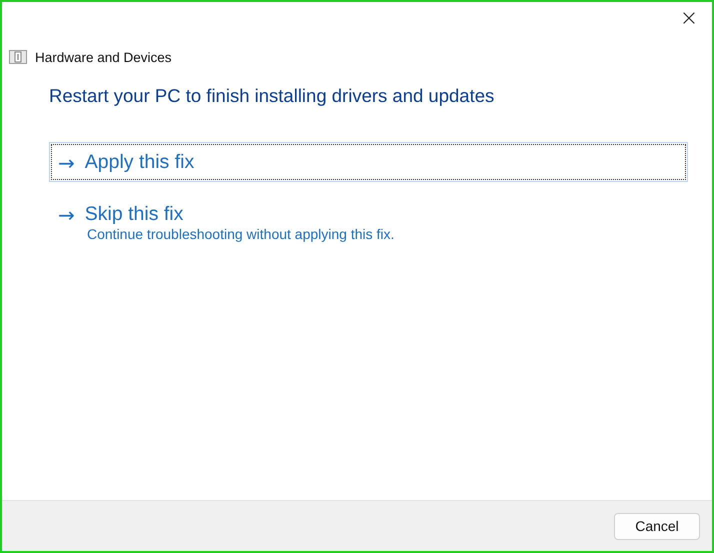 The height and width of the screenshot is (553, 714). I want to click on fix-option: → Apply this fix, so click(368, 162).